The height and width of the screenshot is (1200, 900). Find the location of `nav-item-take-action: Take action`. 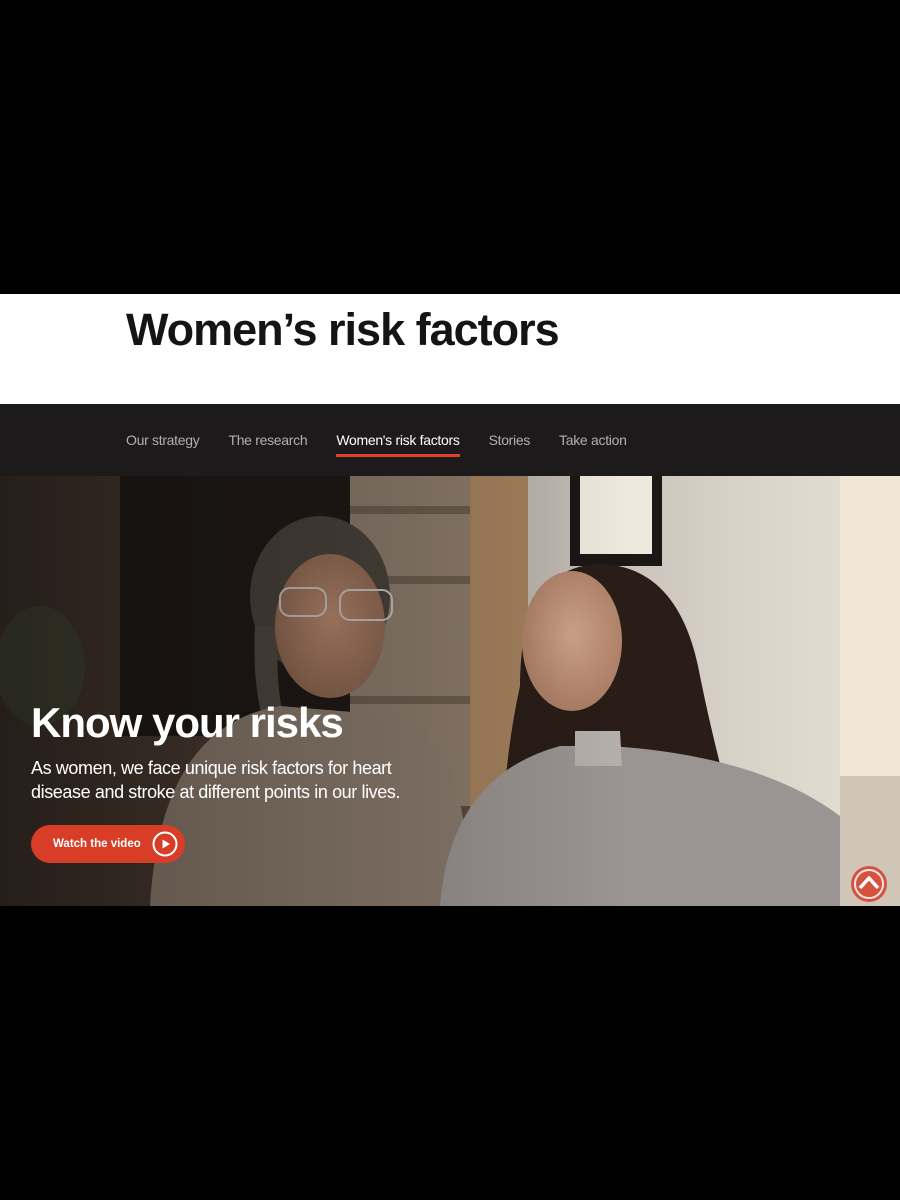

nav-item-take-action: Take action is located at coordinates (593, 440).